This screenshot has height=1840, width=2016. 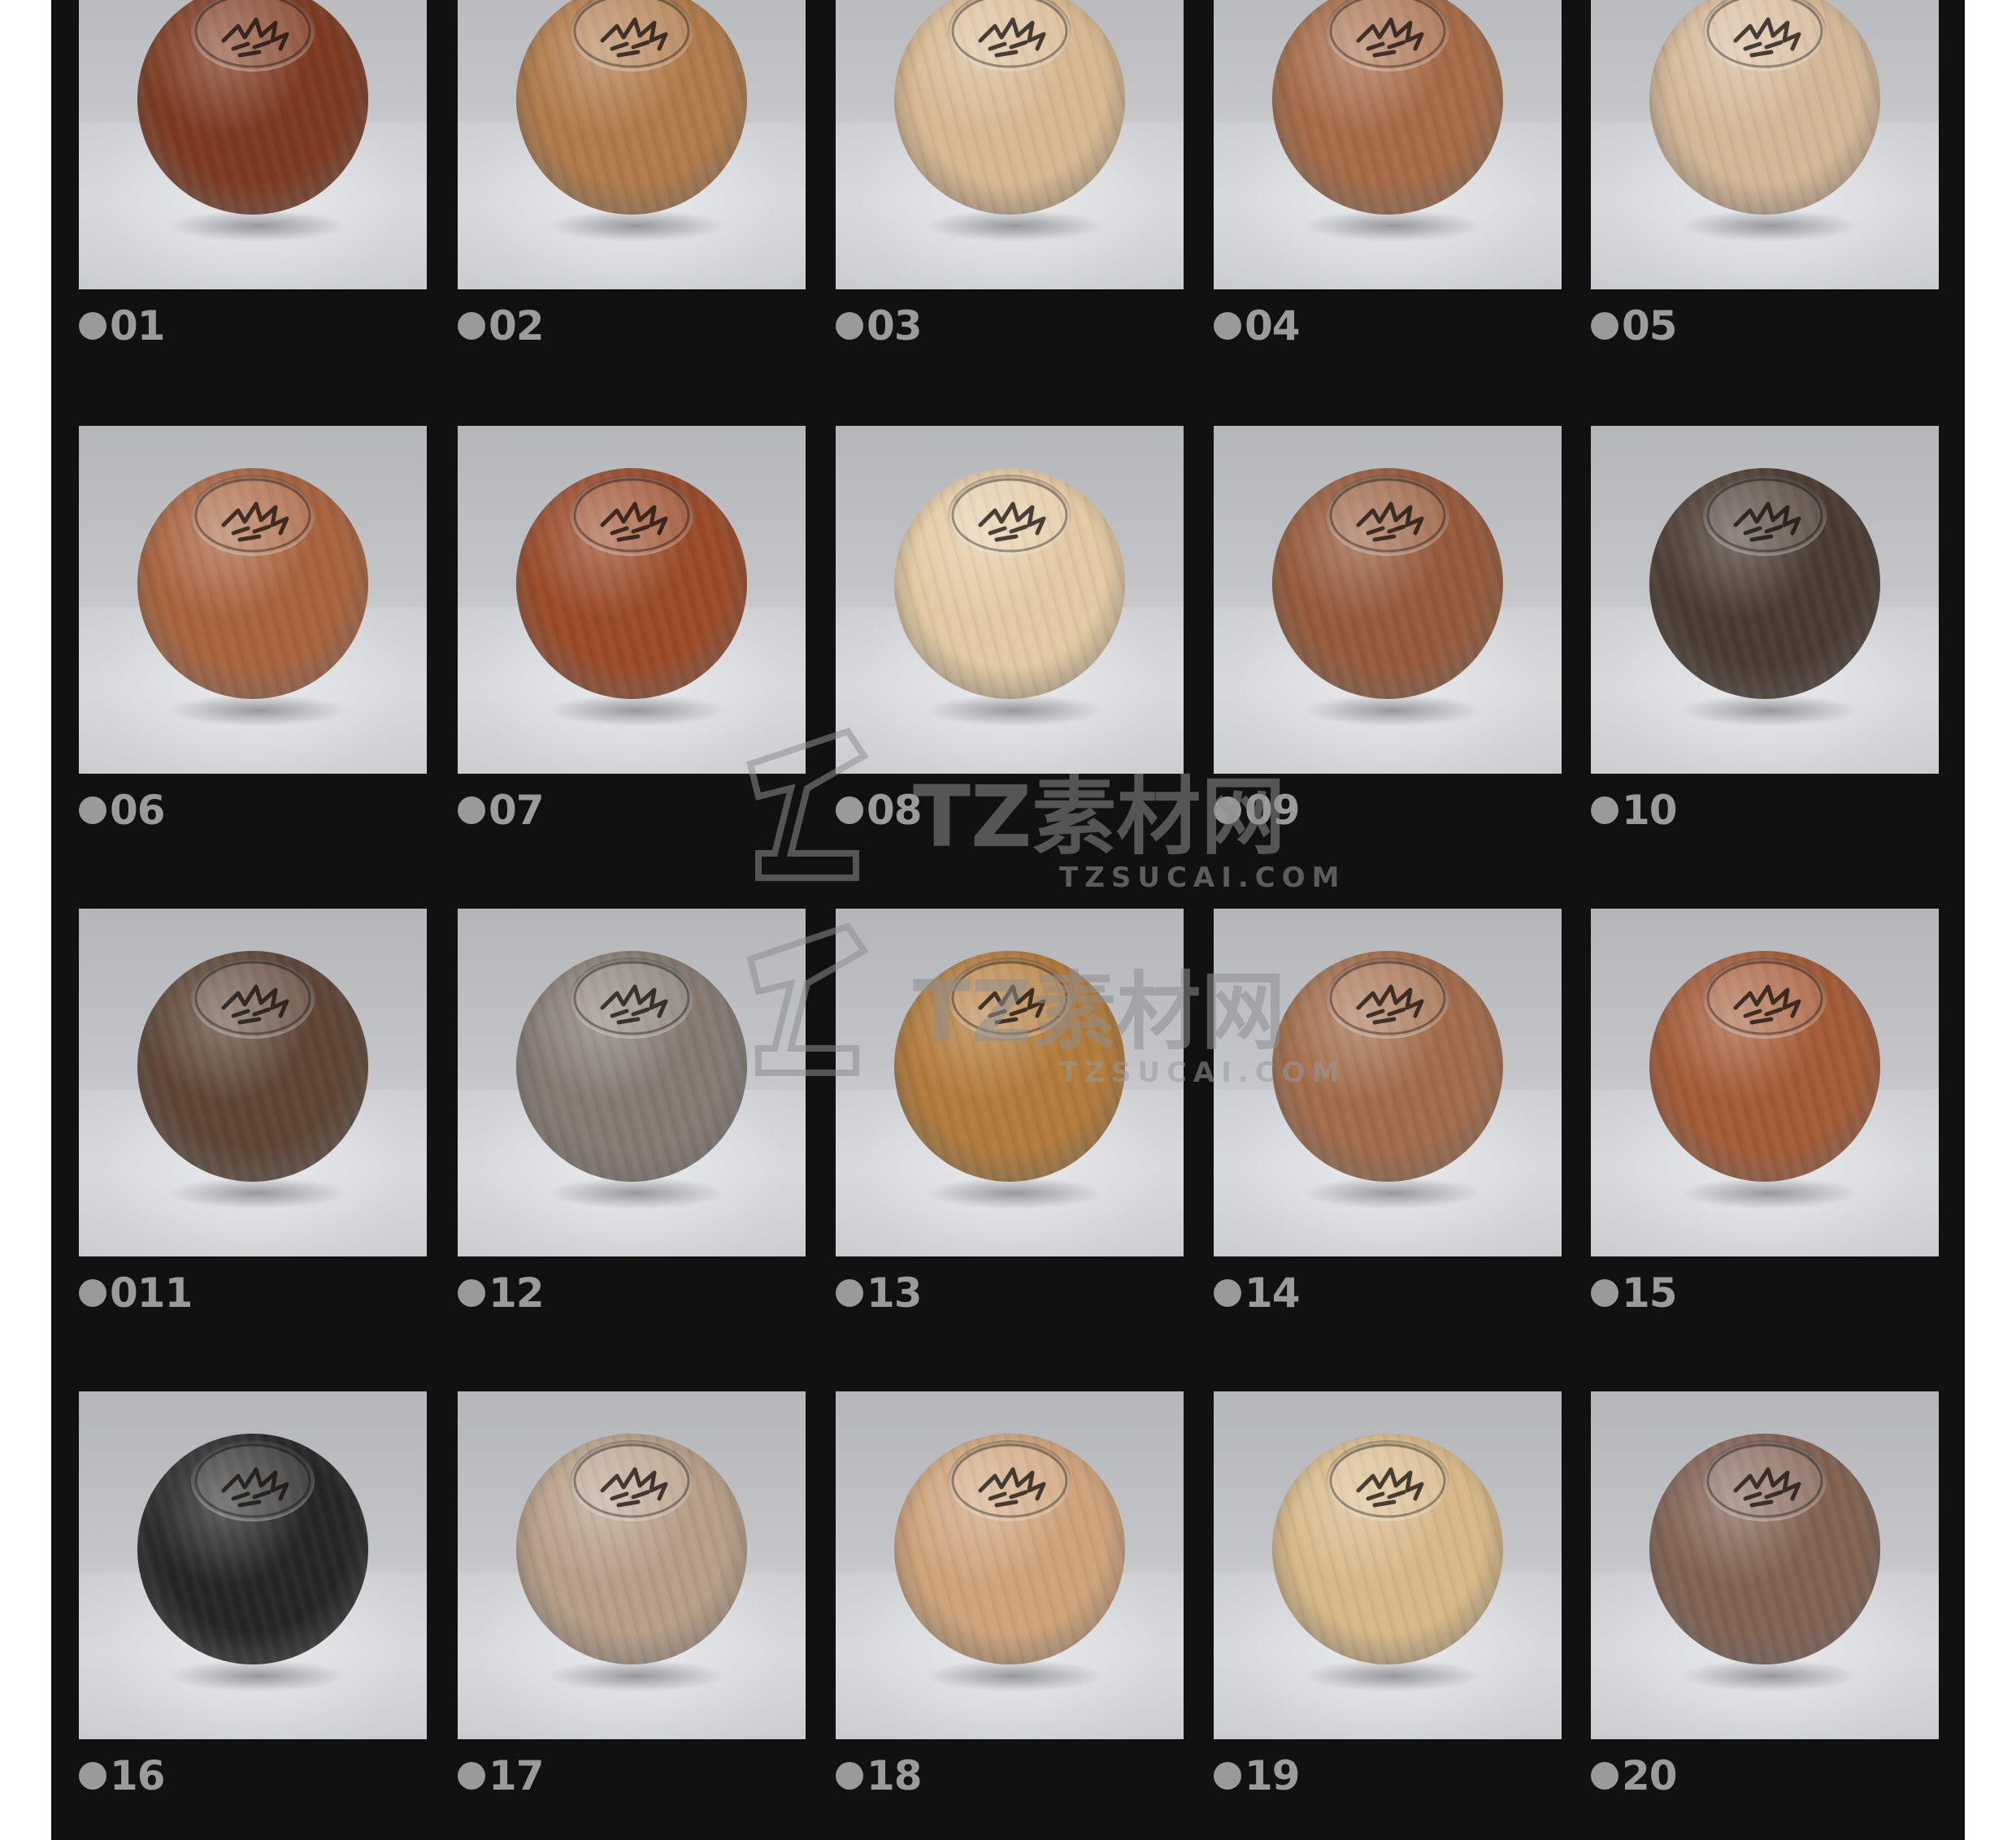 What do you see at coordinates (517, 810) in the screenshot?
I see `swatch-number: 07` at bounding box center [517, 810].